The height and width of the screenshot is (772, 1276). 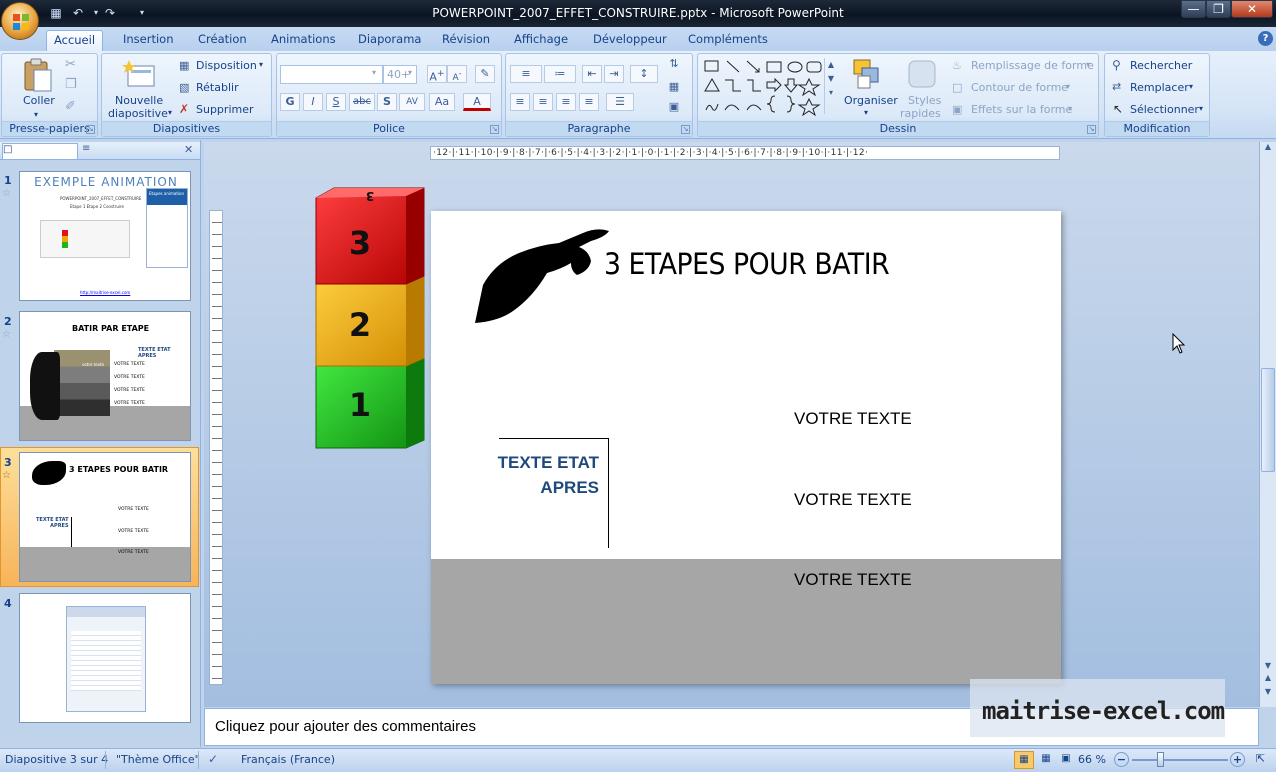 What do you see at coordinates (36, 114) in the screenshot?
I see `paste-dropdown-icon: ▾` at bounding box center [36, 114].